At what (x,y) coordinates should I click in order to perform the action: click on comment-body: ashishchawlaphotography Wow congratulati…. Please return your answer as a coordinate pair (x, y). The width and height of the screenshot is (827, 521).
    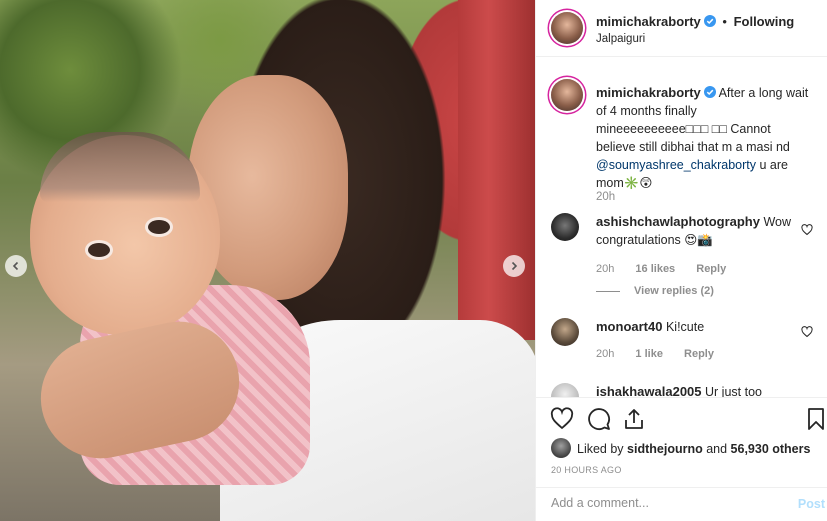
    Looking at the image, I should click on (696, 231).